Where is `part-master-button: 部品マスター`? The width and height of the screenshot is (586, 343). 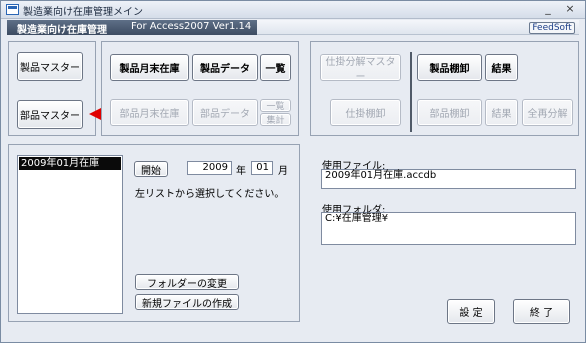
part-master-button: 部品マスター is located at coordinates (50, 114).